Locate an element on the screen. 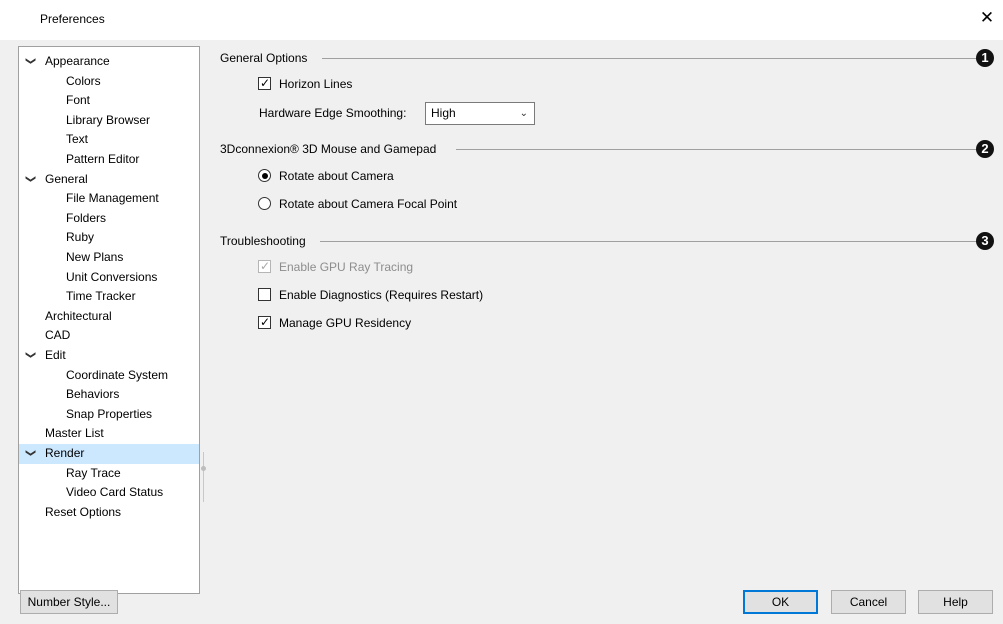  tree-item-label: Time Tracker is located at coordinates (101, 296).